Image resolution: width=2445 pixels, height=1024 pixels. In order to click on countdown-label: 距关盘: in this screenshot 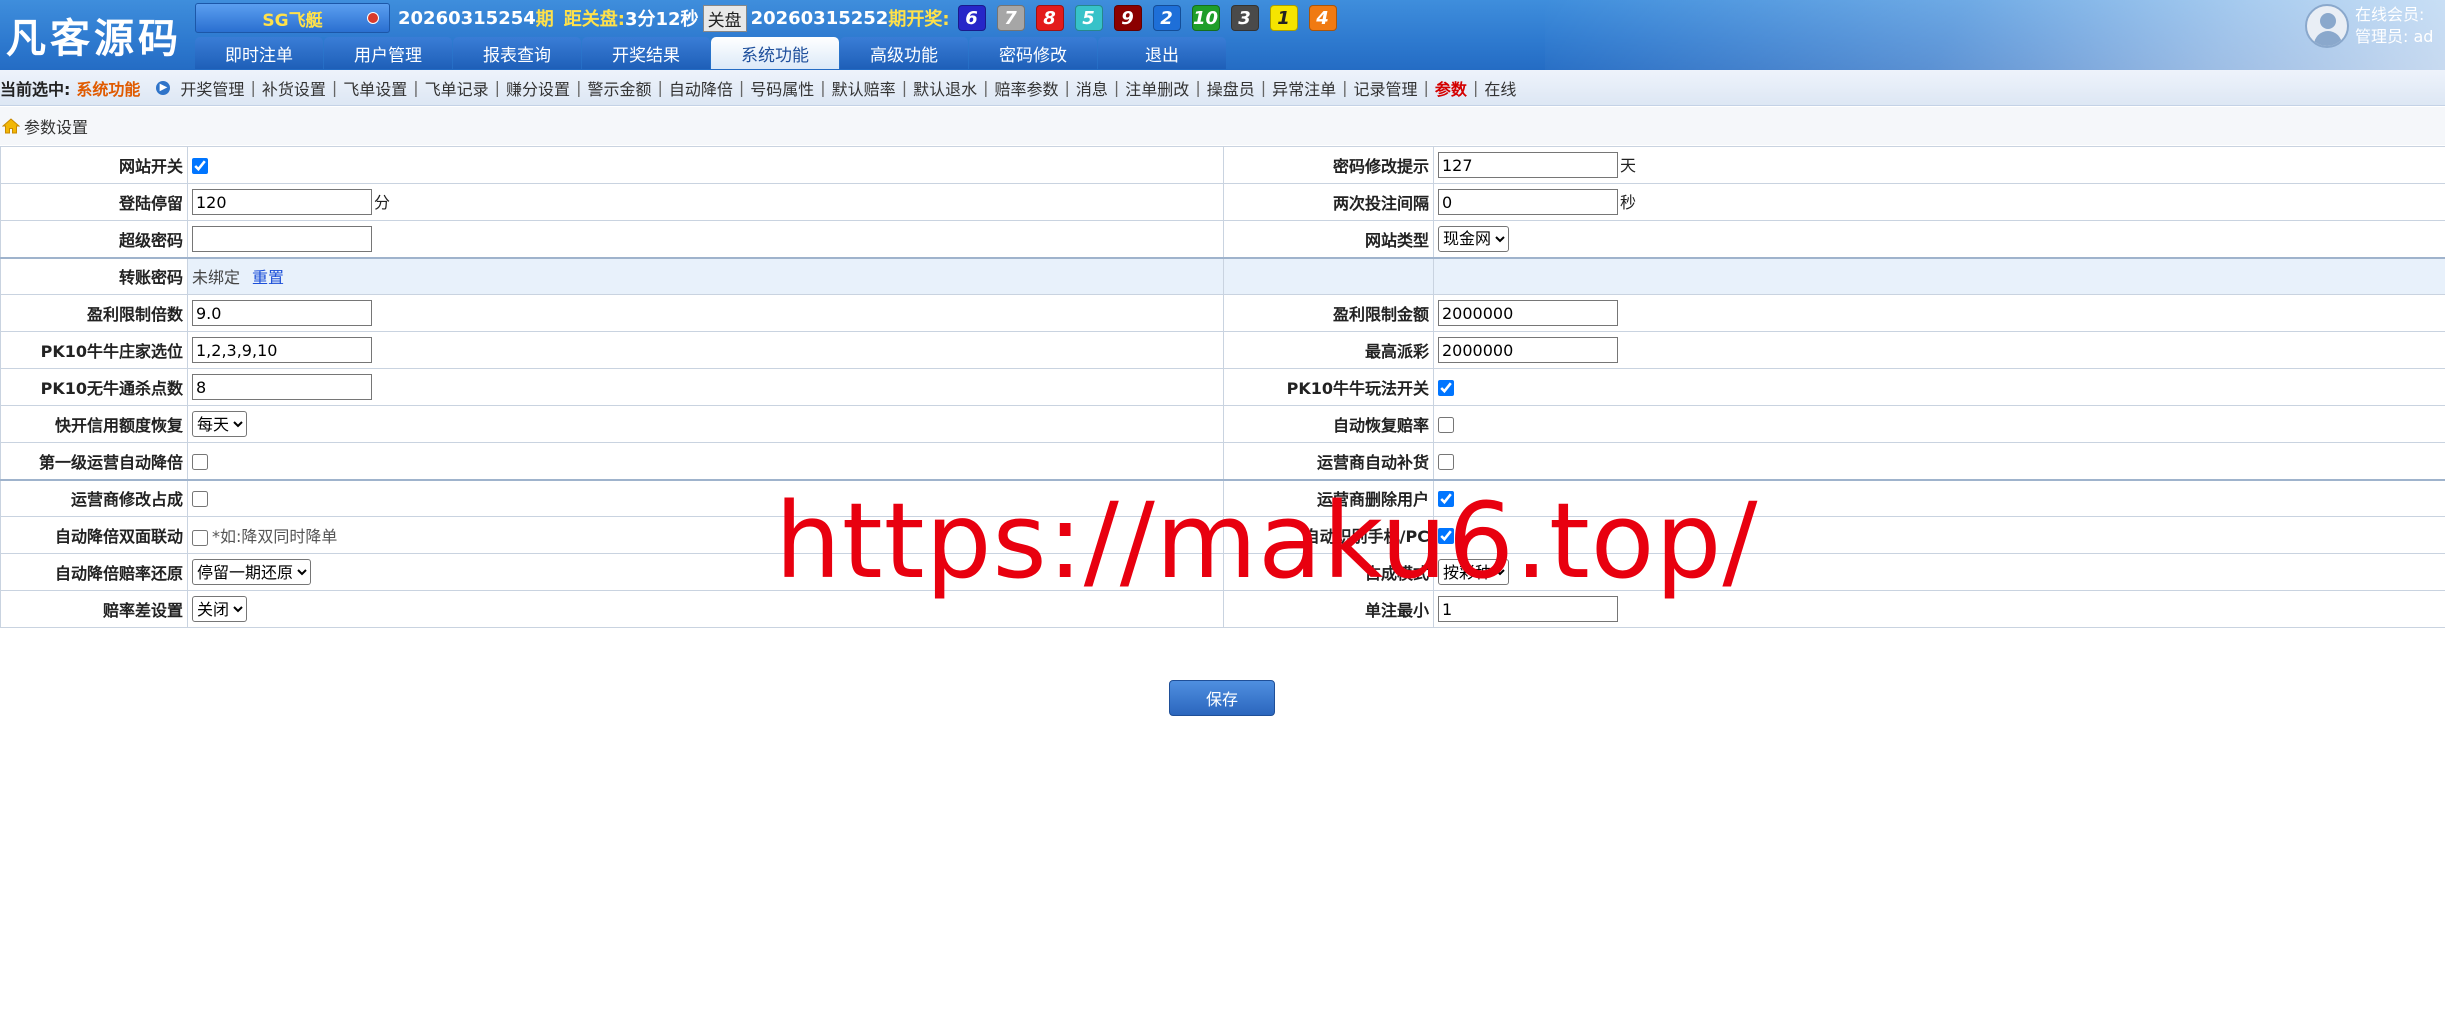, I will do `click(594, 19)`.